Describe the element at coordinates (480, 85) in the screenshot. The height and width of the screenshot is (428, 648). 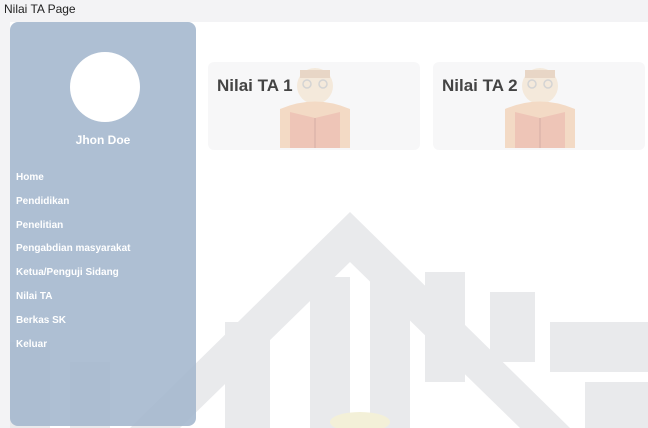
I see `card-title: Nilai TA 2` at that location.